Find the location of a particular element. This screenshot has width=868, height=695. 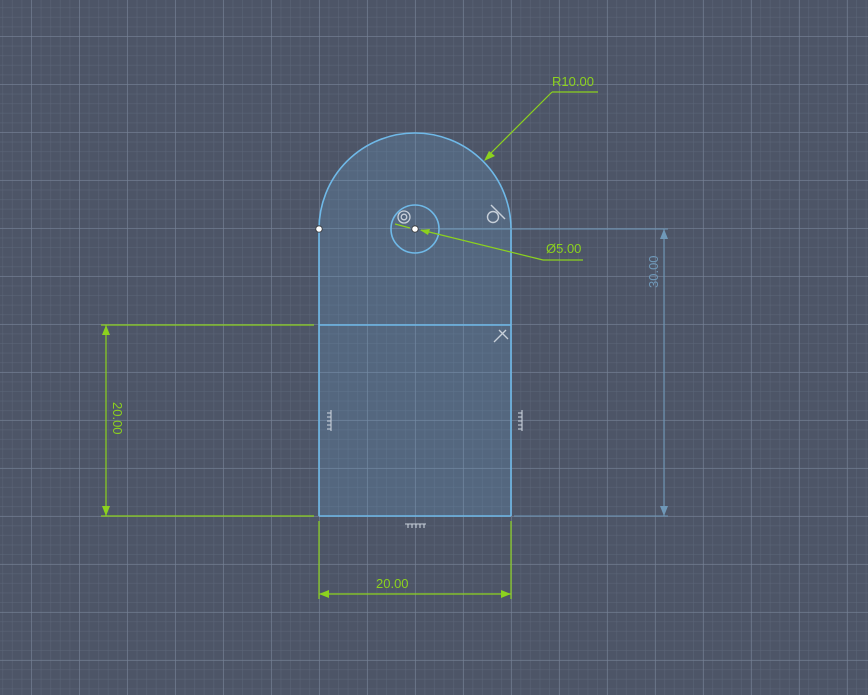

arc-endpoint is located at coordinates (319, 229).